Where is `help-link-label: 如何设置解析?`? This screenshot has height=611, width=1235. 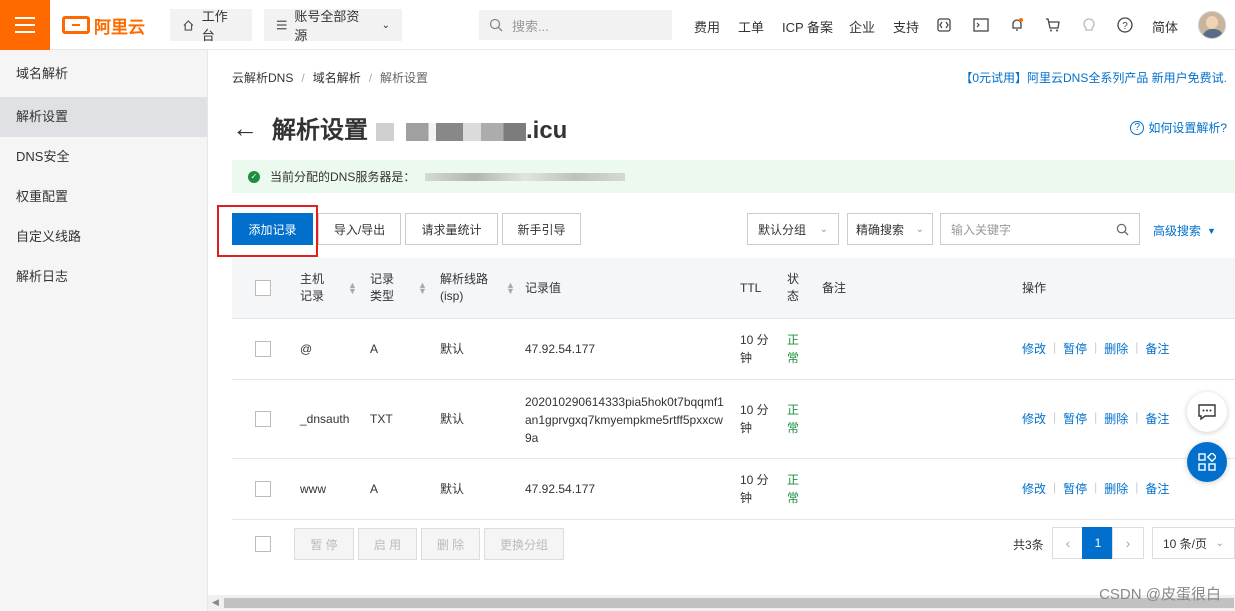 help-link-label: 如何设置解析? is located at coordinates (1187, 128).